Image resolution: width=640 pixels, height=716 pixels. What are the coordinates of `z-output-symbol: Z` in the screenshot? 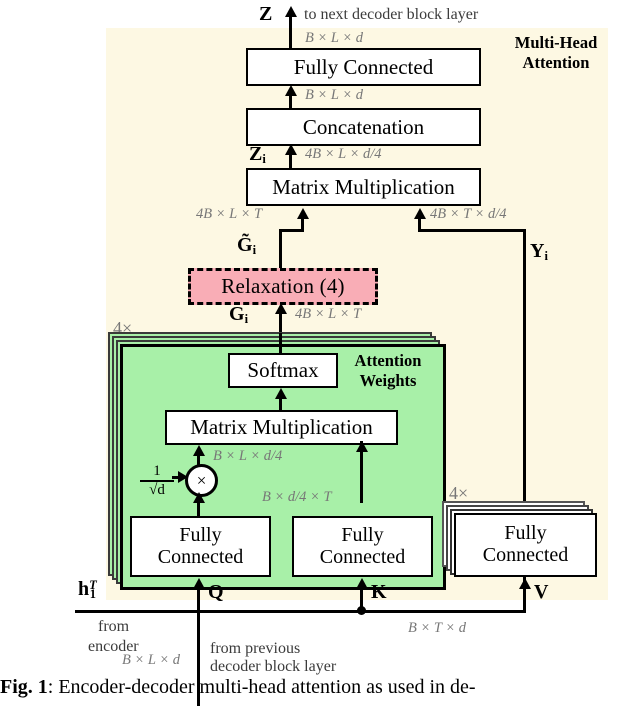 It's located at (266, 14).